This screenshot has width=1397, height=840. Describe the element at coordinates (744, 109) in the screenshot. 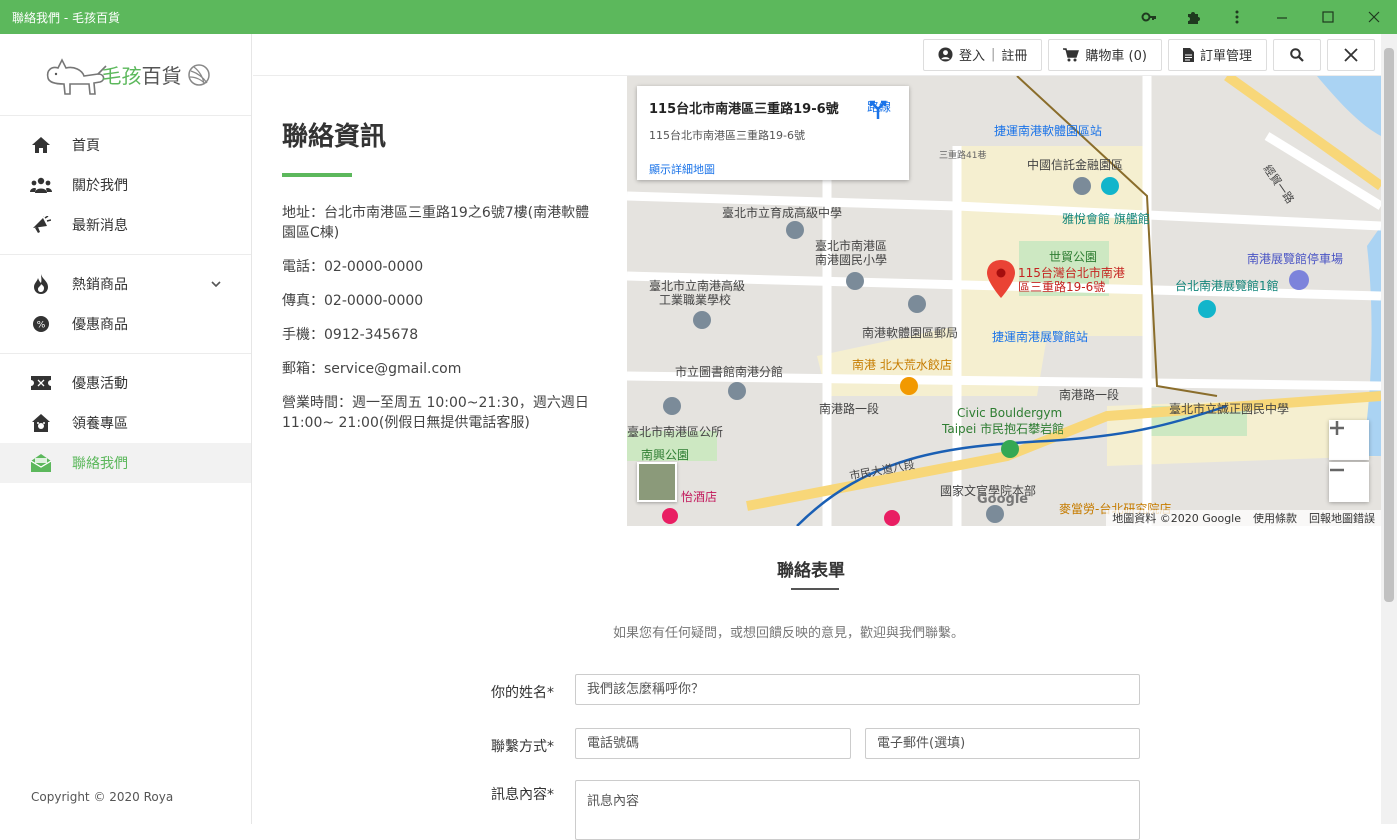

I see `place-title: 115台北市南港區三重路19-6號` at that location.